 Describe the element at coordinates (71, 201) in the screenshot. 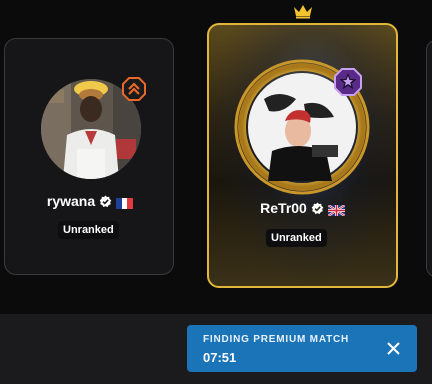

I see `player-name: rywana` at that location.